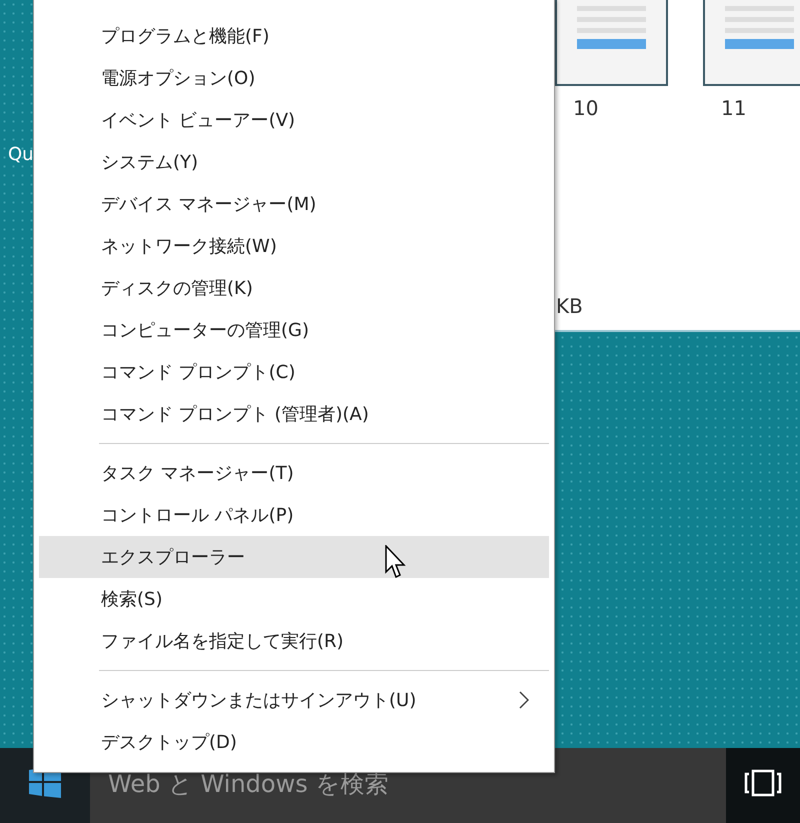 The width and height of the screenshot is (800, 823). I want to click on menu-item: ディスクの管理(K), so click(294, 288).